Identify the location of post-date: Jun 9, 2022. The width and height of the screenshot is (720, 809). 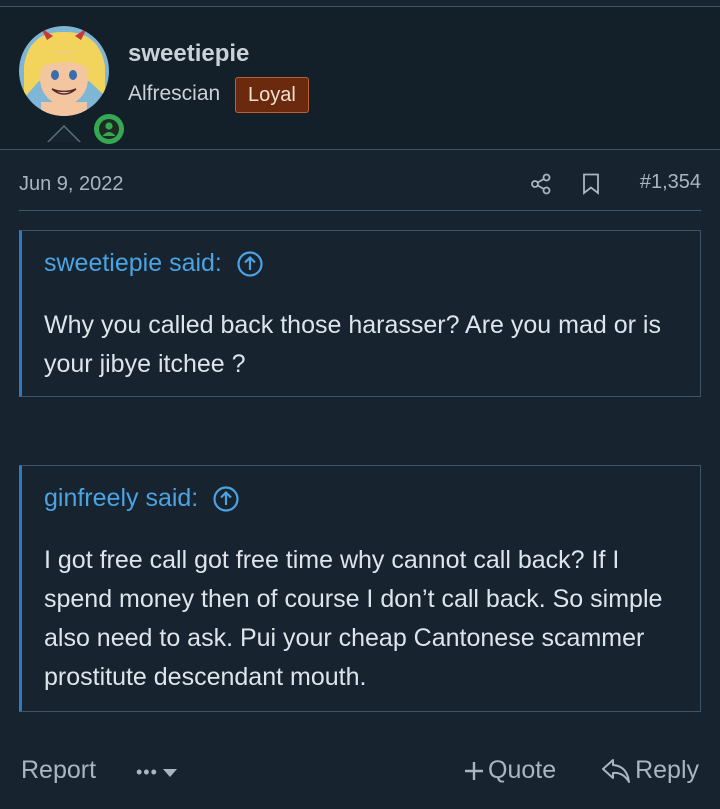
(71, 184).